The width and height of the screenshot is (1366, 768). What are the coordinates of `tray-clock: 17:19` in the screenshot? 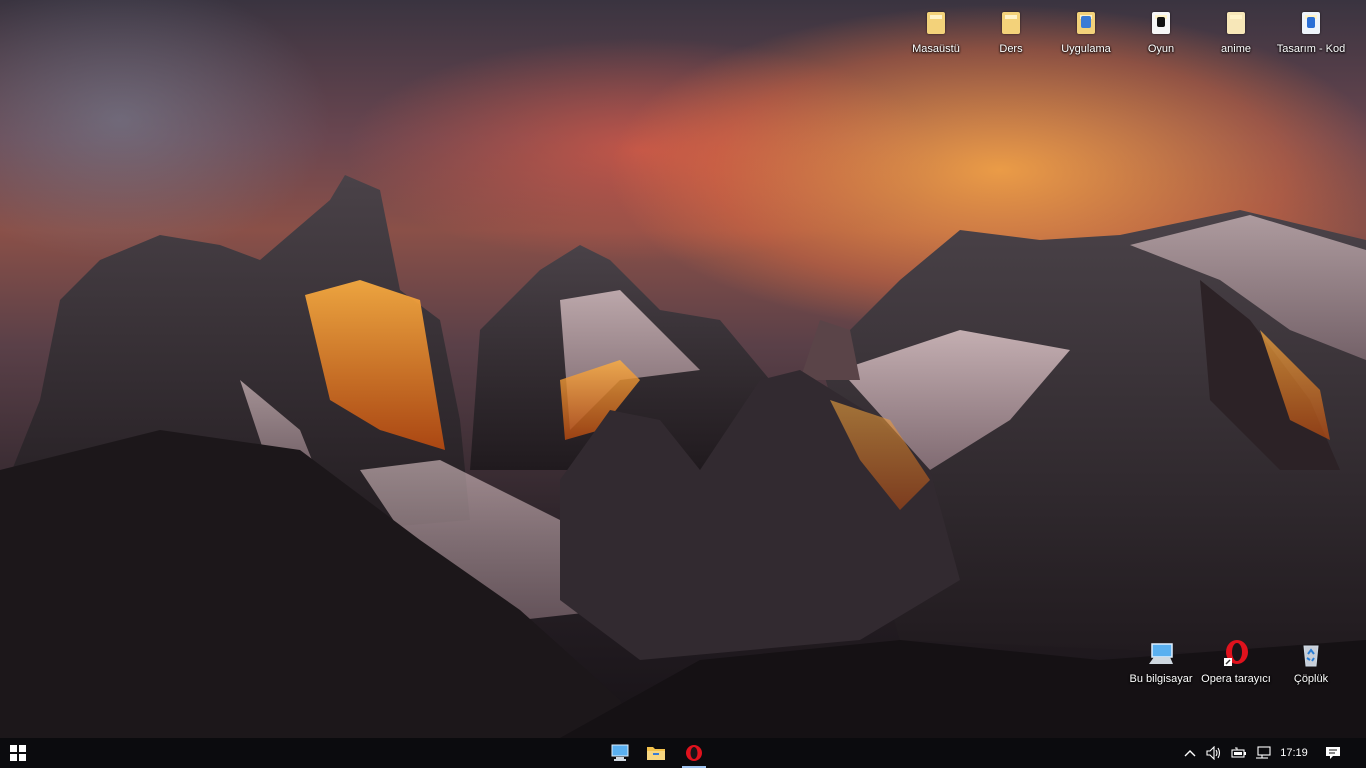 It's located at (1294, 753).